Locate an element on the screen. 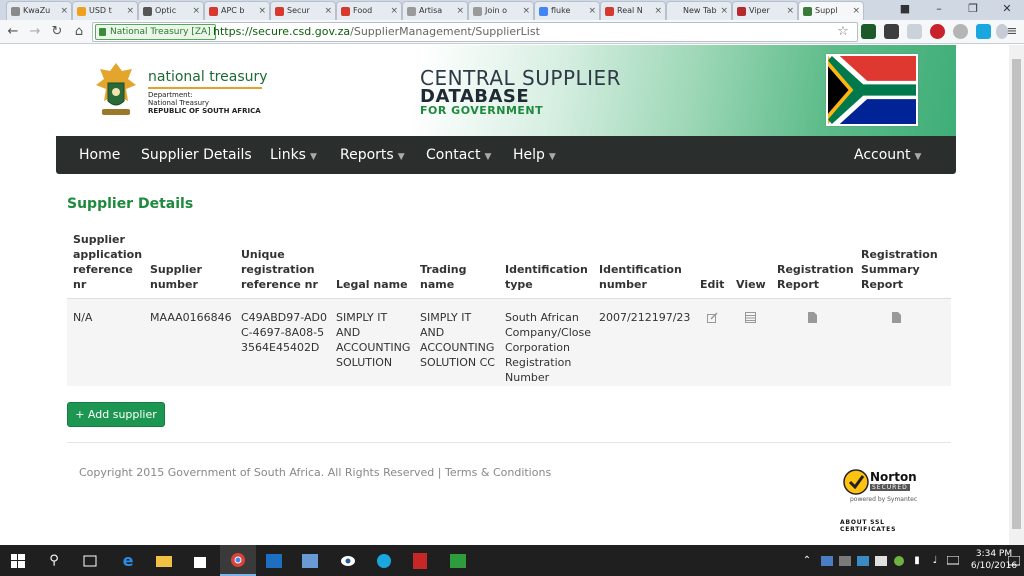  app-green-icon is located at coordinates (458, 560).